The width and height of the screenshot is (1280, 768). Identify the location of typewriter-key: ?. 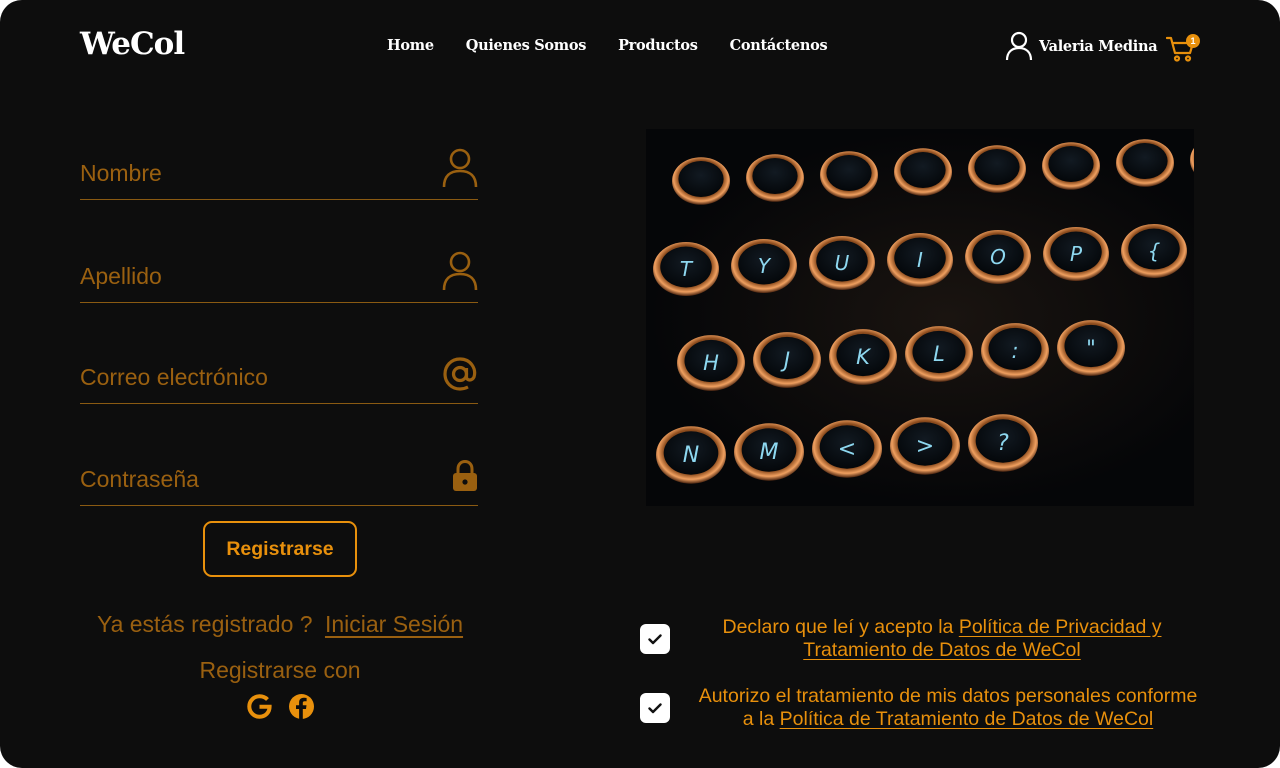
(1003, 443).